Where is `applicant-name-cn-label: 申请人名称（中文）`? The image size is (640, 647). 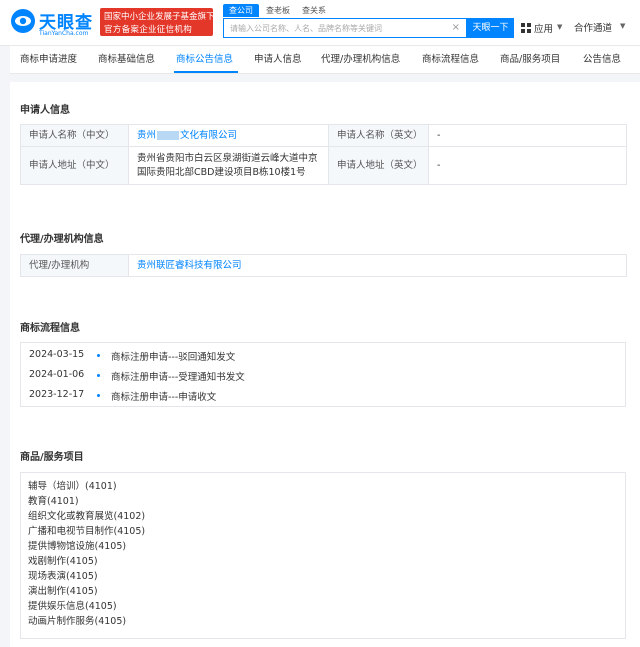 applicant-name-cn-label: 申请人名称（中文） is located at coordinates (74, 135).